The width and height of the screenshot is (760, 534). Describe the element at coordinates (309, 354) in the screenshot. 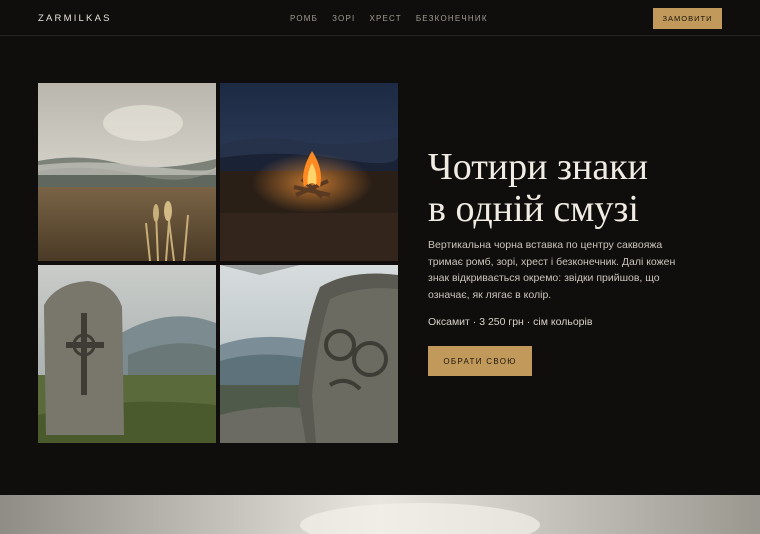

I see `photo-carved-rock-valley` at that location.